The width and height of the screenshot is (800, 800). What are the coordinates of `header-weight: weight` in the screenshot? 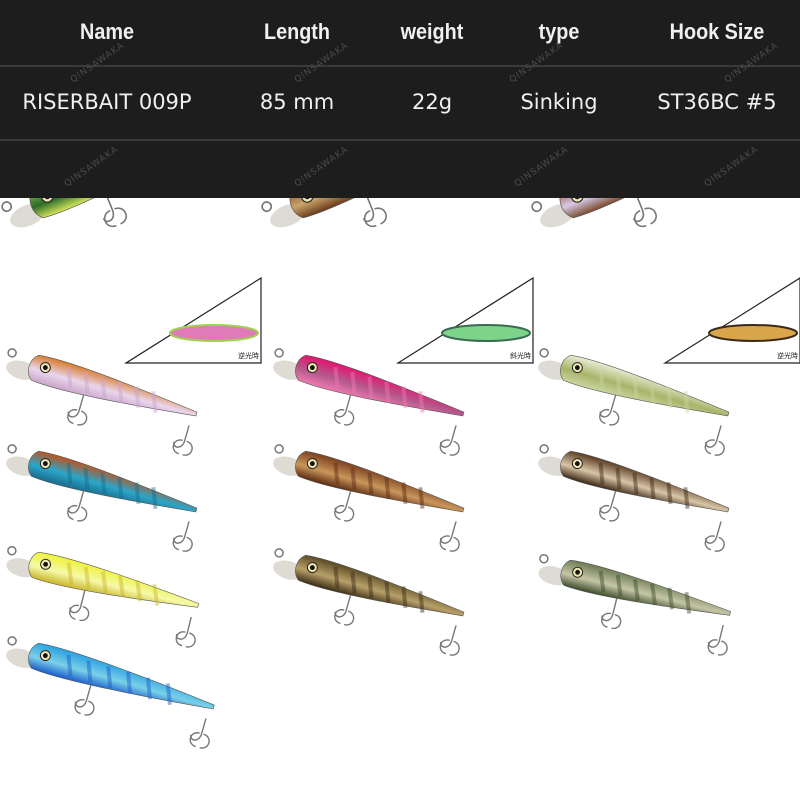 It's located at (432, 31).